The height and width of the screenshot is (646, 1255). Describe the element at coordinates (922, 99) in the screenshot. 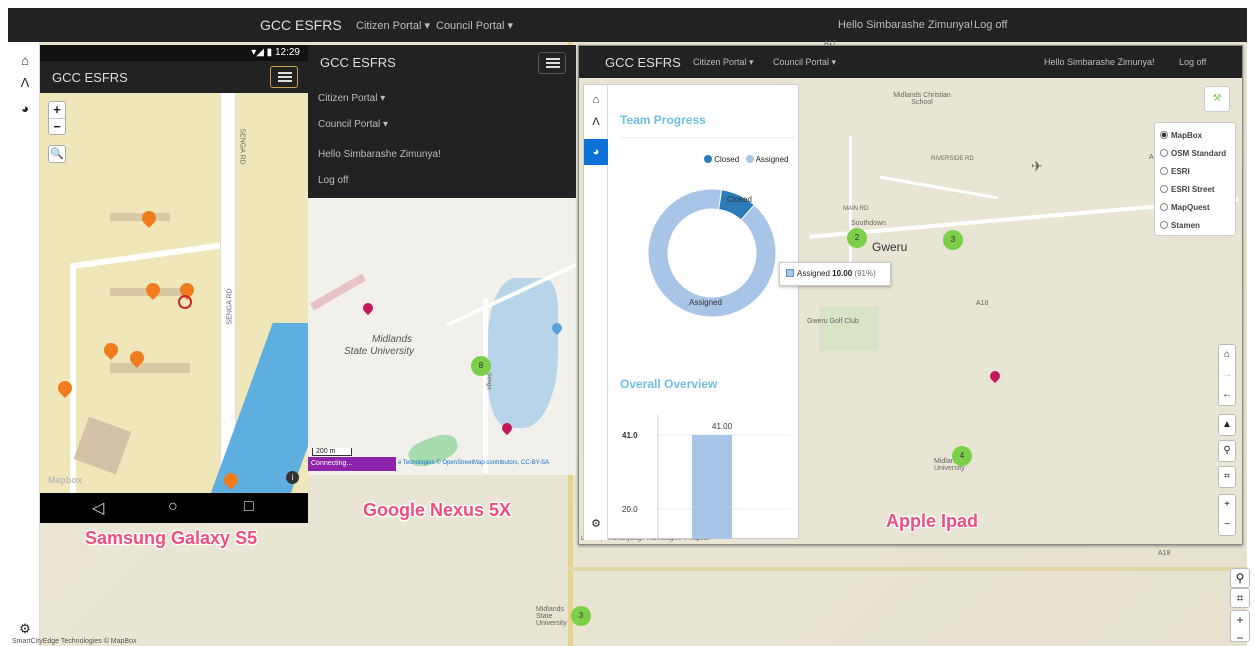

I see `map-label-school: Midlands Christian School` at that location.